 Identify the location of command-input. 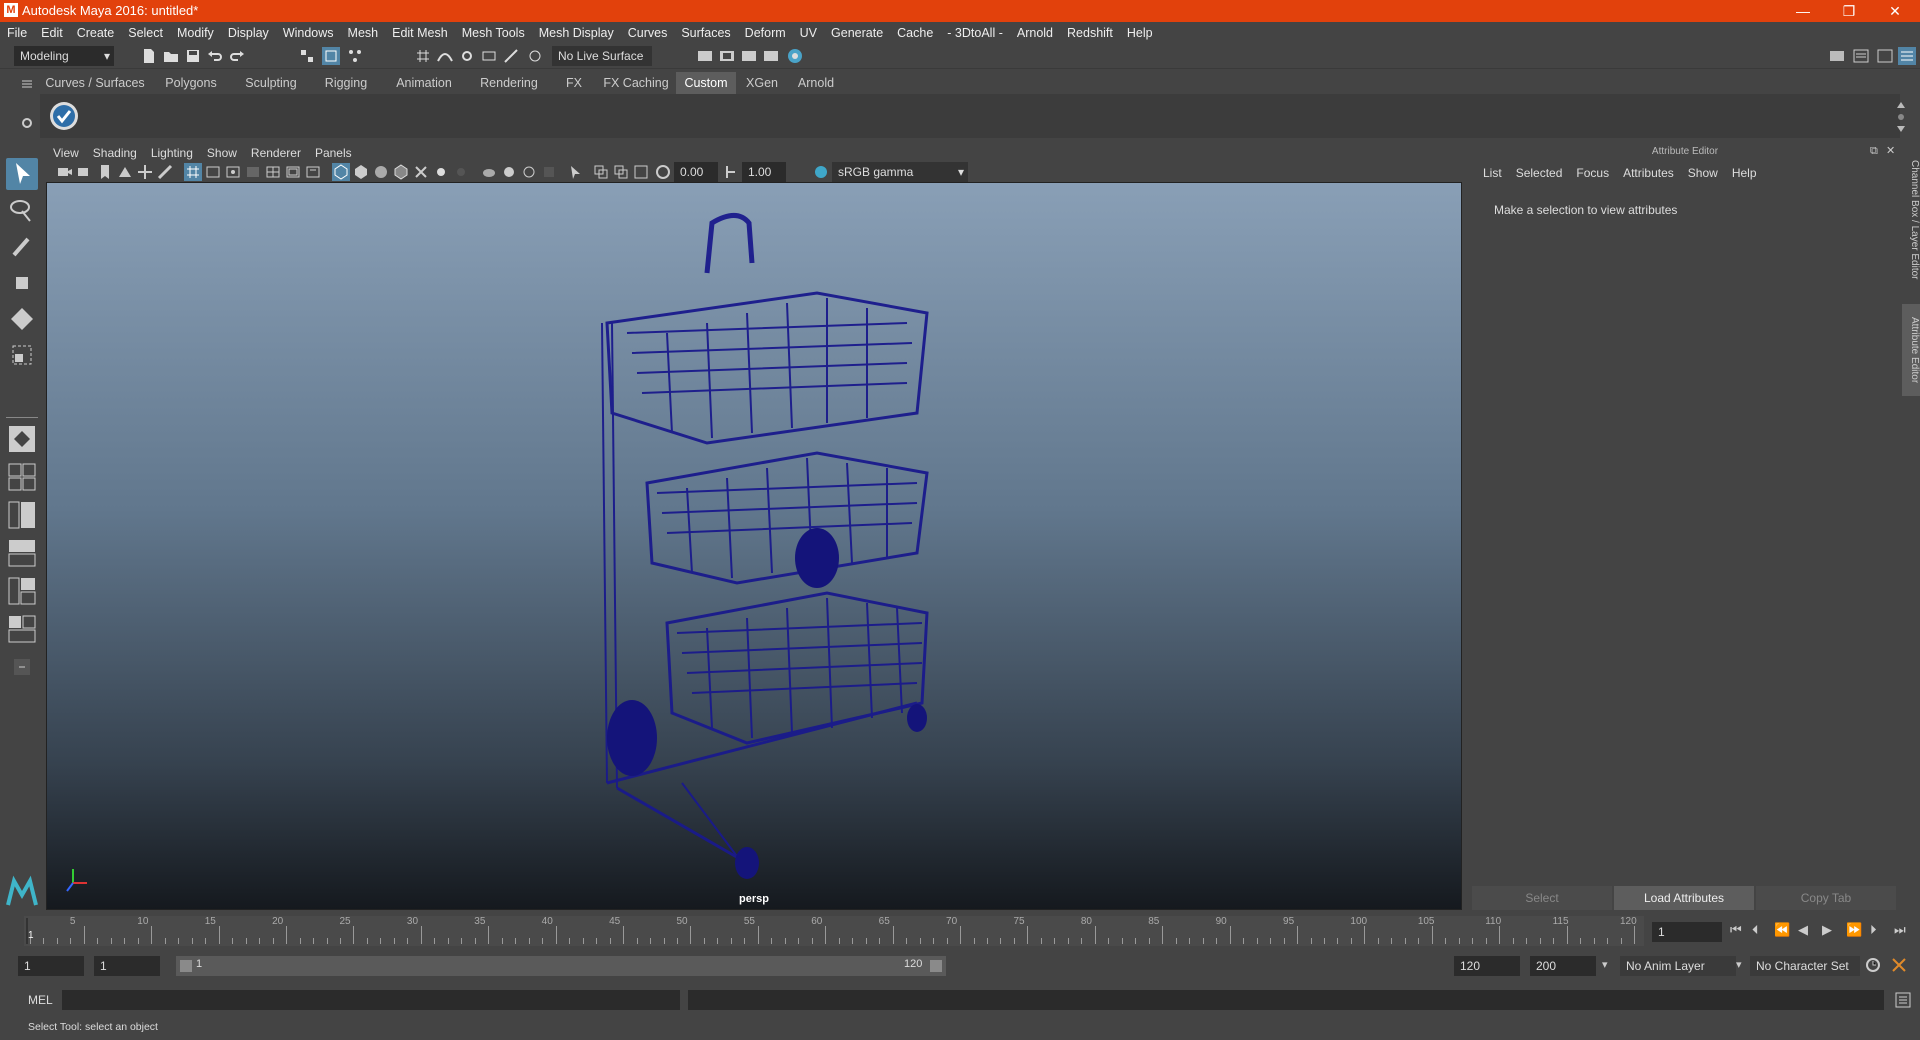
(371, 1000).